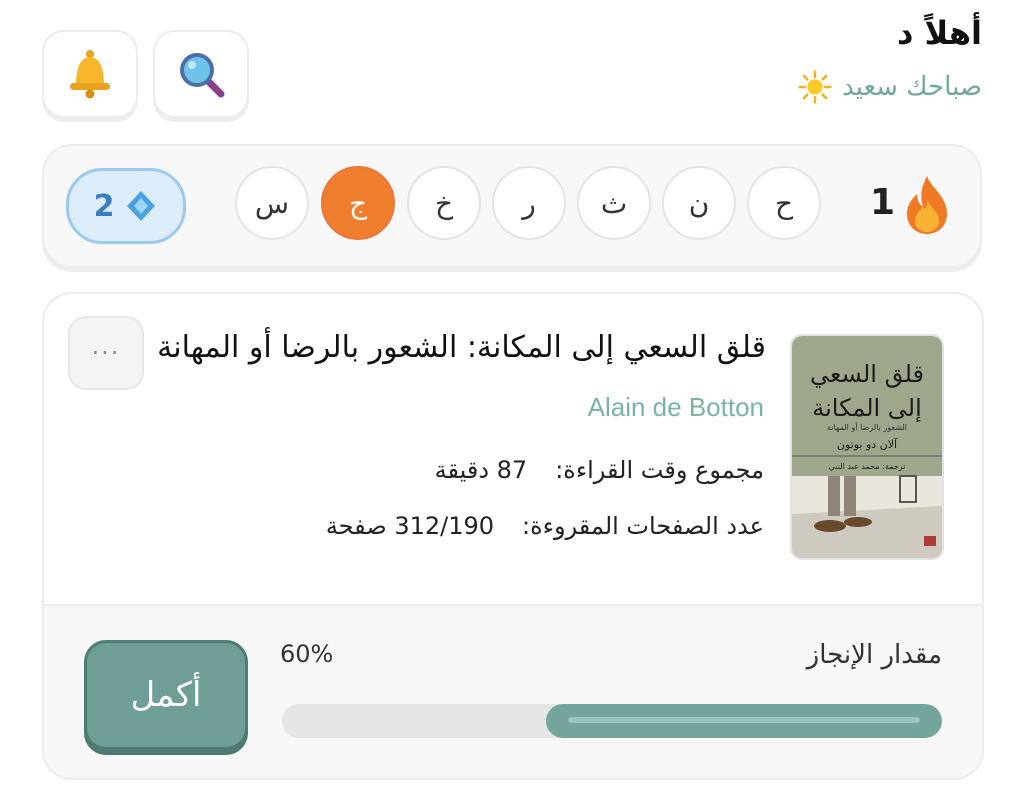 Image resolution: width=1024 pixels, height=810 pixels. I want to click on sun-icon, so click(815, 87).